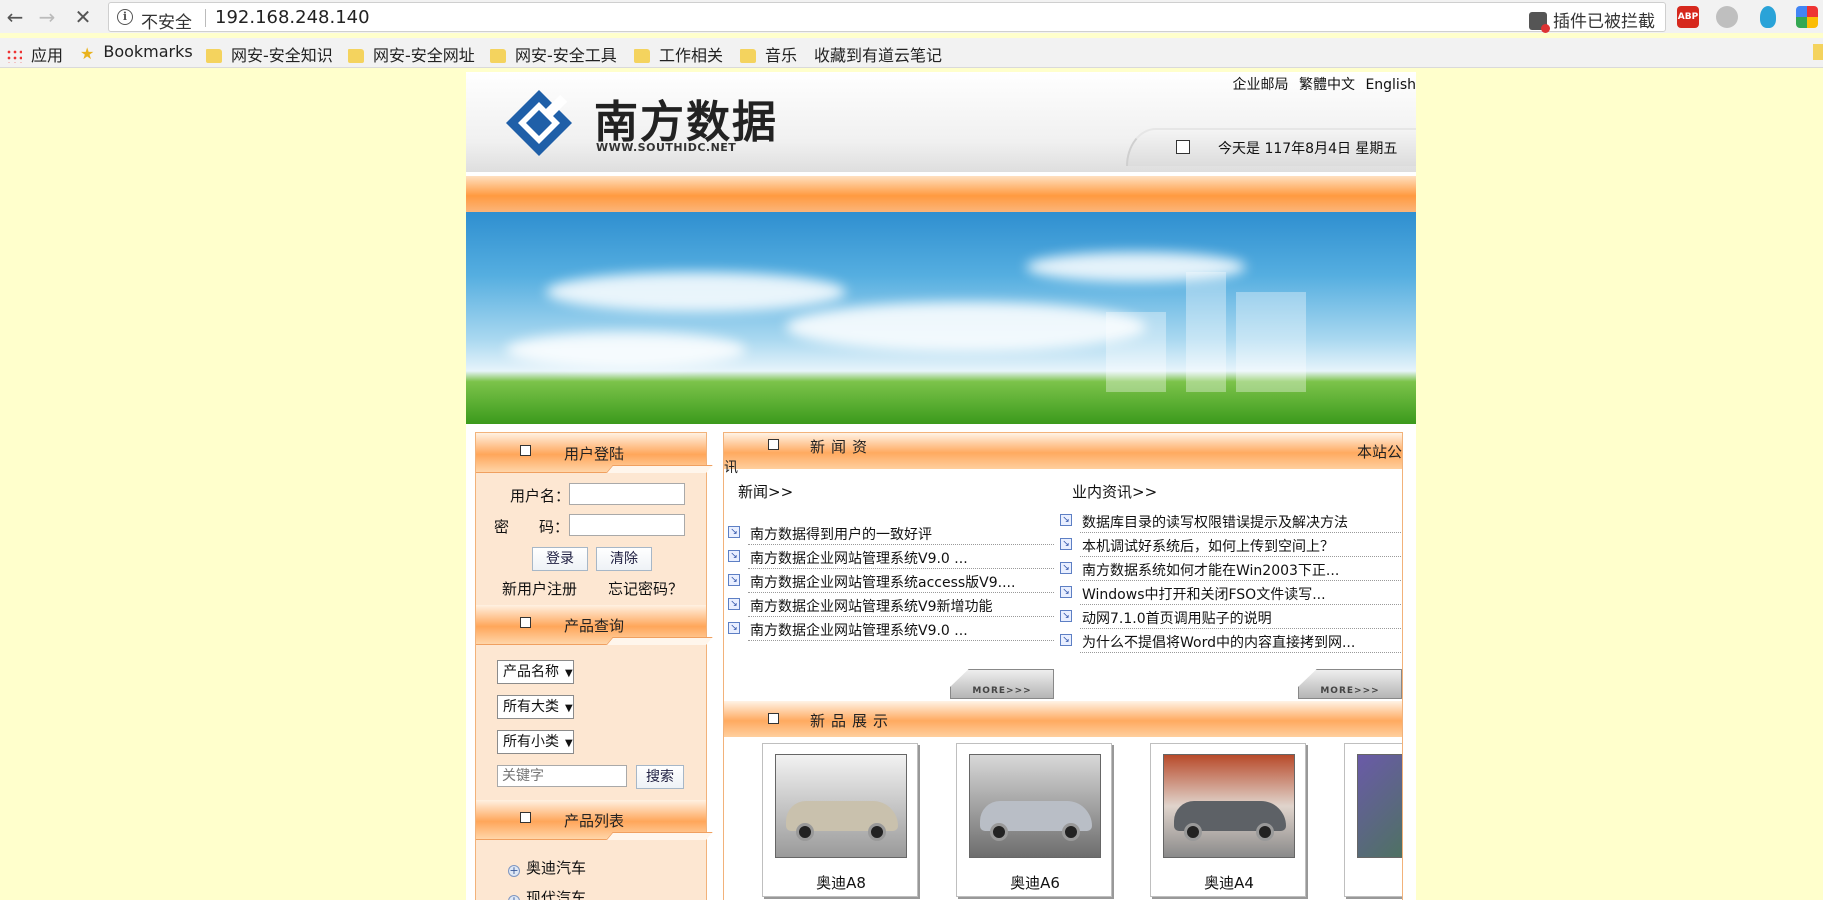  What do you see at coordinates (1373, 882) in the screenshot?
I see `product-name: 三维` at bounding box center [1373, 882].